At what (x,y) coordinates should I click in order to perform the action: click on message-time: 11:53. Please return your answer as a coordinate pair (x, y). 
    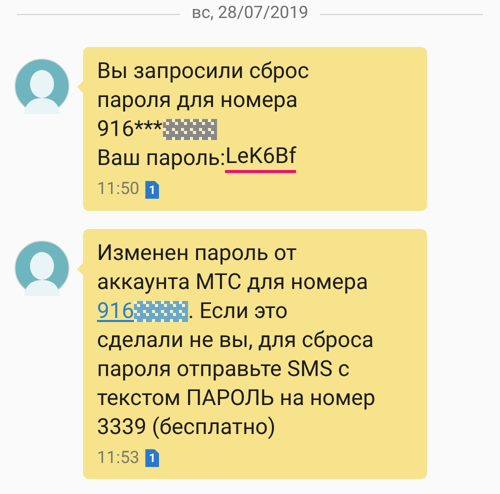
    Looking at the image, I should click on (118, 458).